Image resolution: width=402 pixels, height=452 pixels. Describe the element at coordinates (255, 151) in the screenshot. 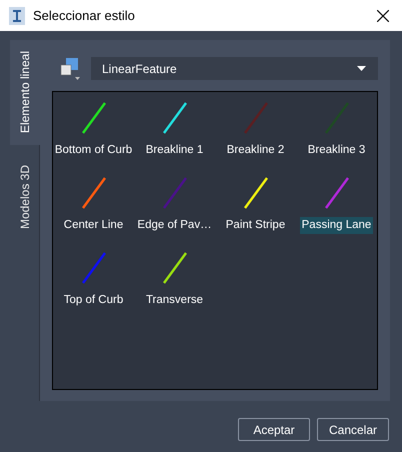

I see `style-item: Breakline 2` at that location.